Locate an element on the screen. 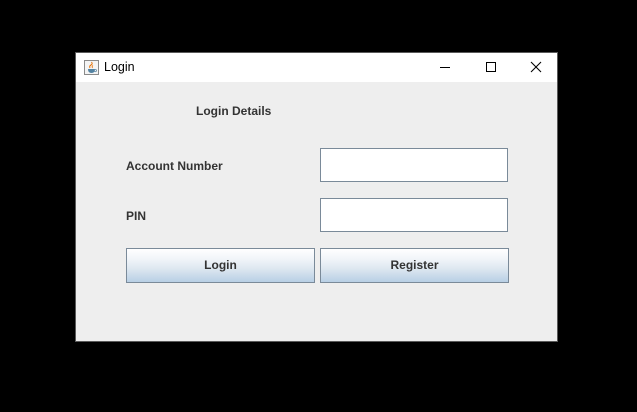 The width and height of the screenshot is (637, 412). window-title: Login is located at coordinates (119, 67).